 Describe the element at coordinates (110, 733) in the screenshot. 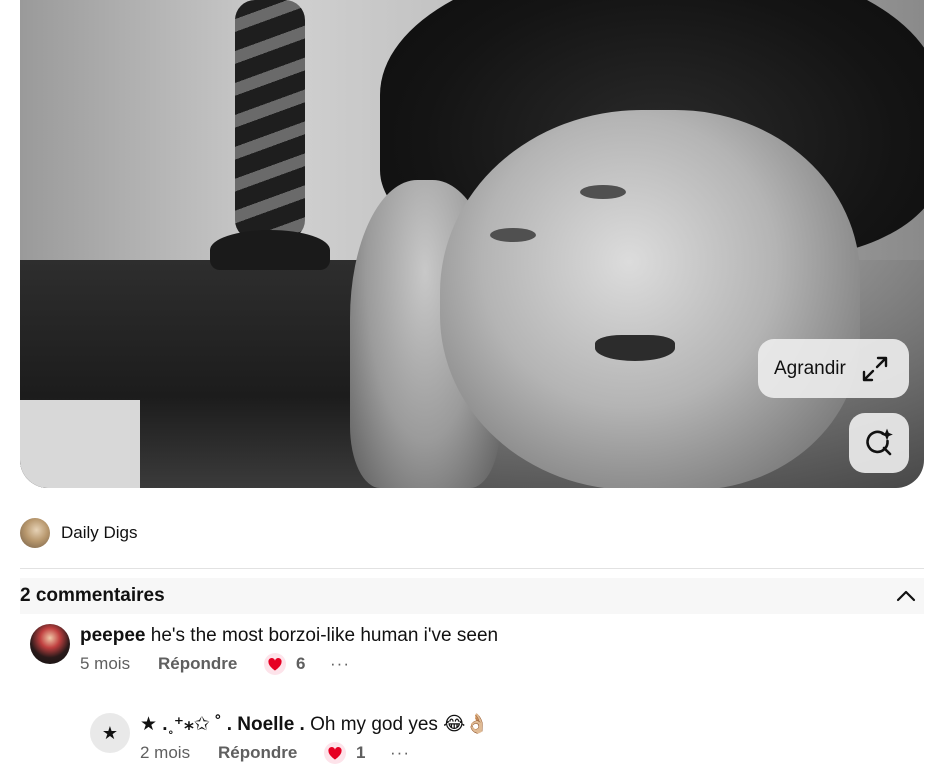

I see `avatar: ★` at that location.